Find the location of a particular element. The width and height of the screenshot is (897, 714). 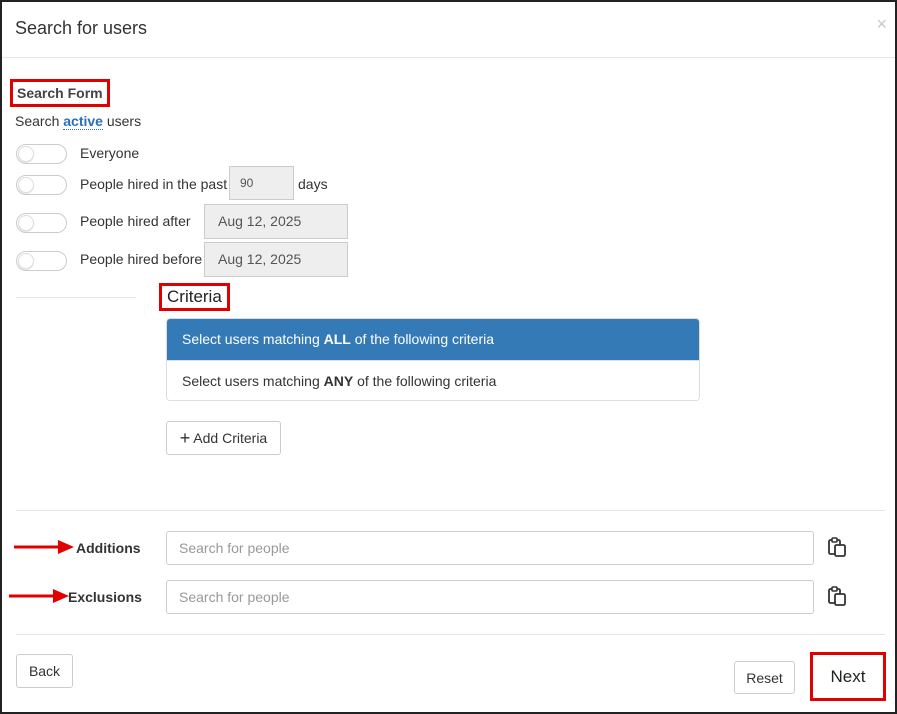

back-button: Back is located at coordinates (44, 671).